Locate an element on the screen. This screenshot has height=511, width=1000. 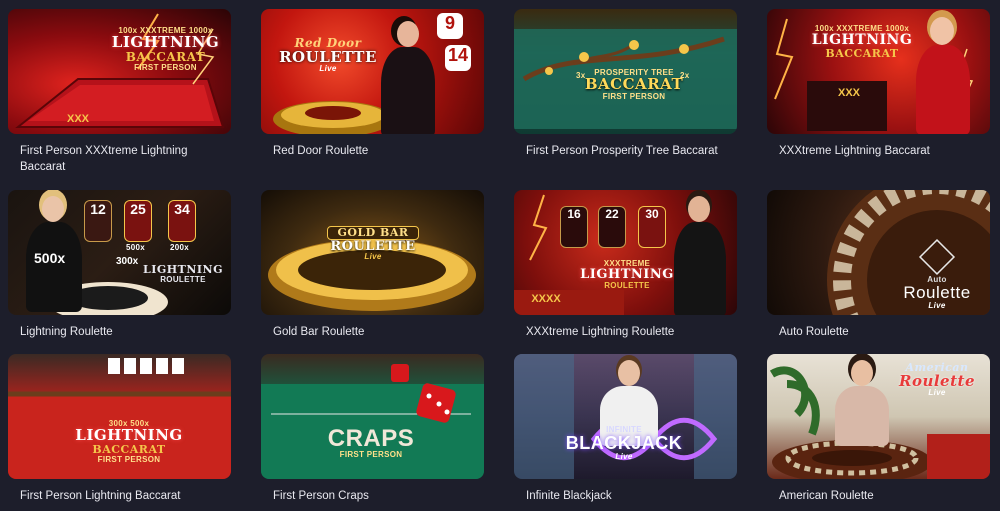
game-card-first-person-craps: CRAPS FIRST PERSON First Person Craps is located at coordinates (372, 429).